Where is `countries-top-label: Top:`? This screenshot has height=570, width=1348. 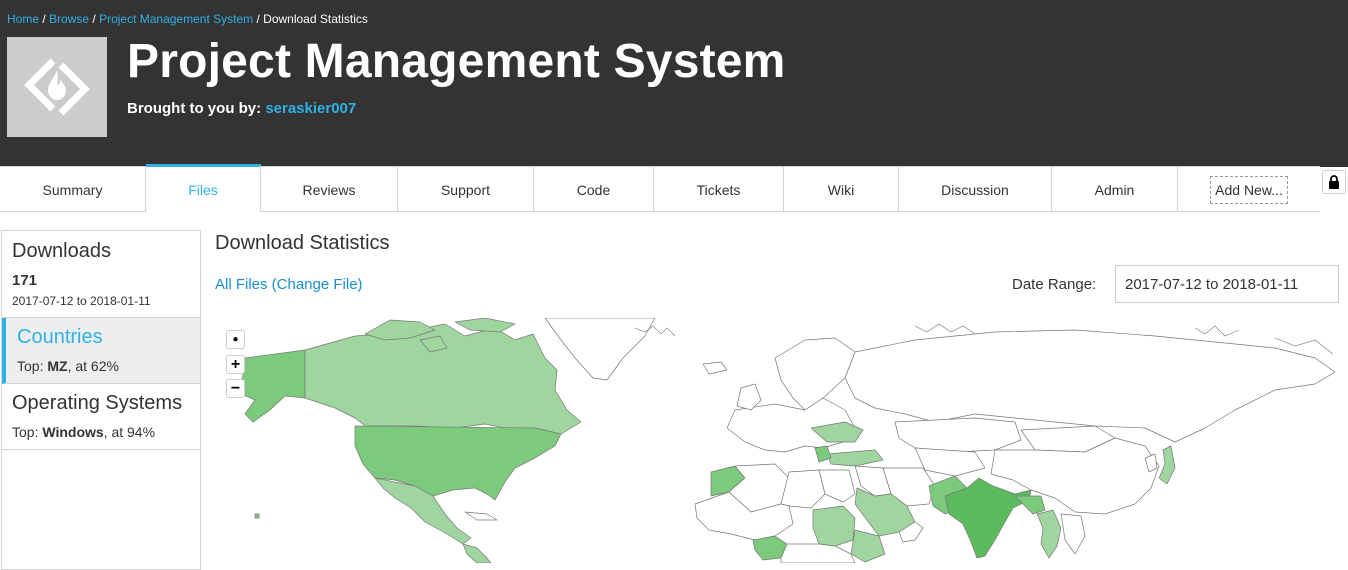 countries-top-label: Top: is located at coordinates (32, 366).